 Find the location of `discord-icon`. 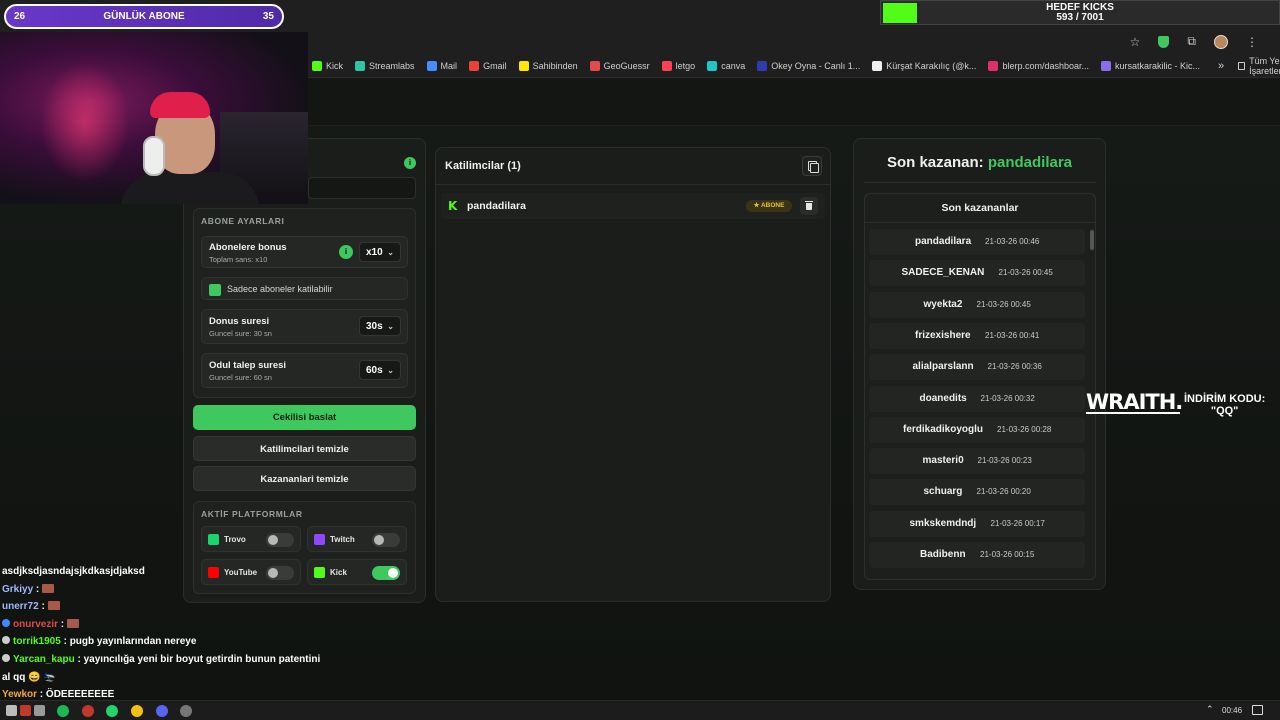

discord-icon is located at coordinates (162, 711).